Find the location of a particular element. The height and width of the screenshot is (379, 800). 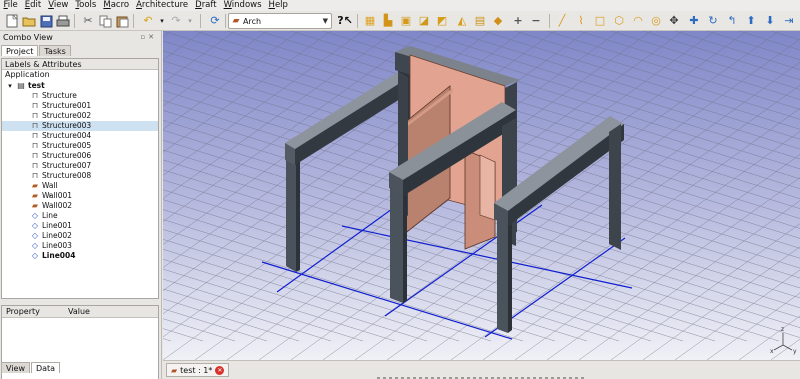

window-icon: ▣ is located at coordinates (406, 21).